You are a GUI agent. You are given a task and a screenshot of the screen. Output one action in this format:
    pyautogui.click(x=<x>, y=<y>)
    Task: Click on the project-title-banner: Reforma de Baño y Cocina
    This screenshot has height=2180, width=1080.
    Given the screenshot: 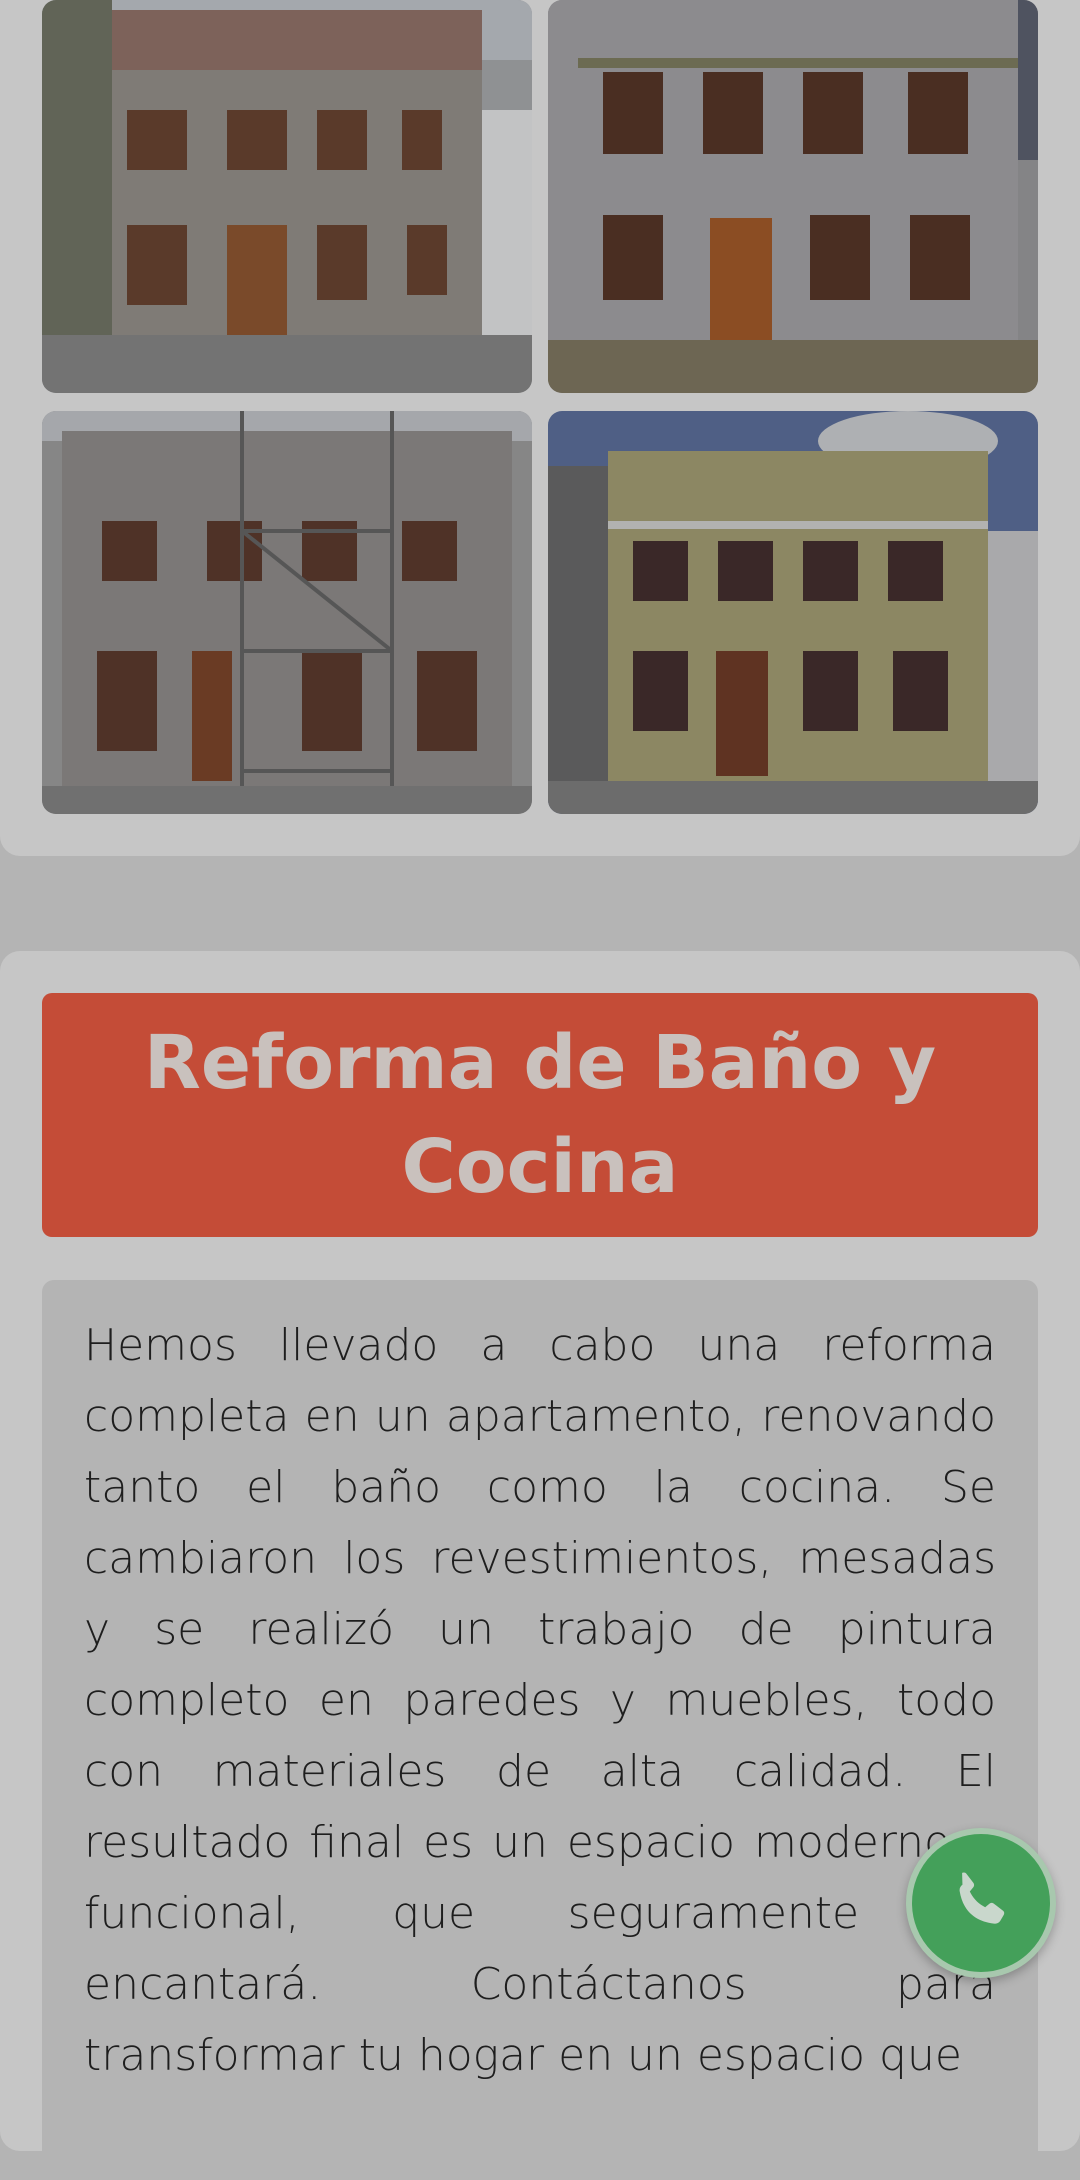 What is the action you would take?
    pyautogui.click(x=540, y=1115)
    